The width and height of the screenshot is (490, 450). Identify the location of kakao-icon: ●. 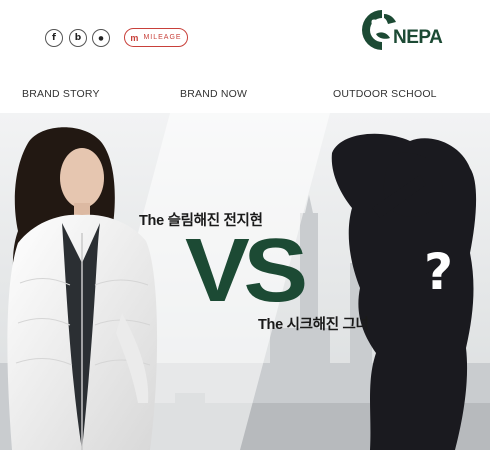
(101, 38).